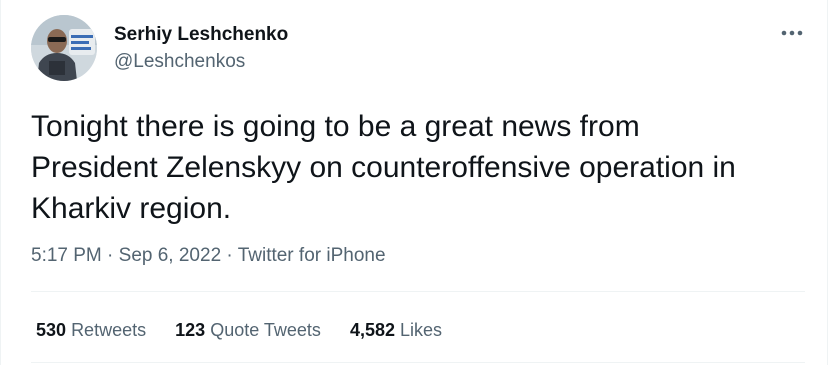  What do you see at coordinates (396, 330) in the screenshot?
I see `likes-stat: 4,582 Likes` at bounding box center [396, 330].